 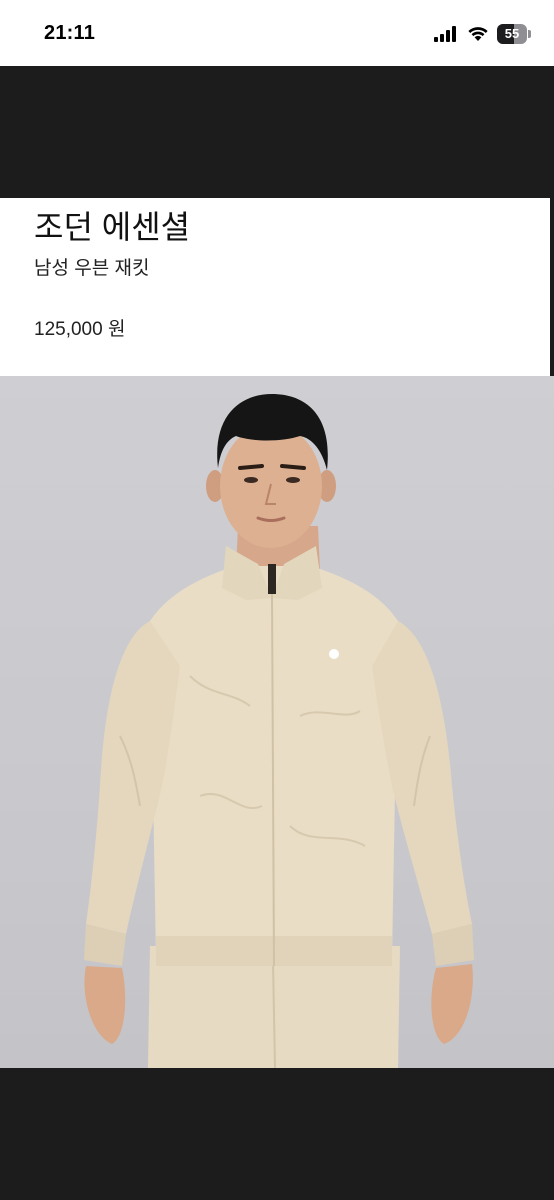 What do you see at coordinates (80, 329) in the screenshot?
I see `product-price: 125,000 원` at bounding box center [80, 329].